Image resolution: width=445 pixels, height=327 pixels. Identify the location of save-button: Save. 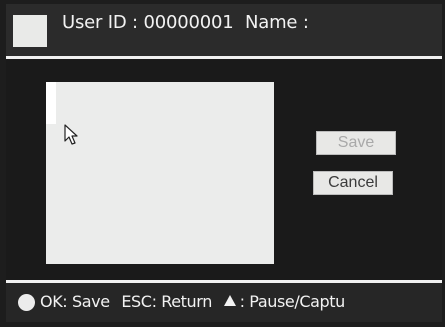
(356, 143).